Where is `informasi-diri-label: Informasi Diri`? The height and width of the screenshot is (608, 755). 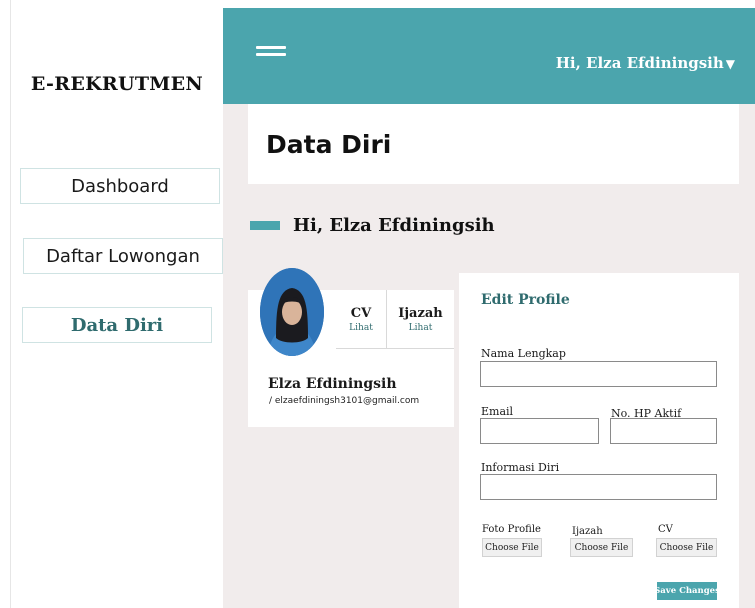
informasi-diri-label: Informasi Diri is located at coordinates (520, 467).